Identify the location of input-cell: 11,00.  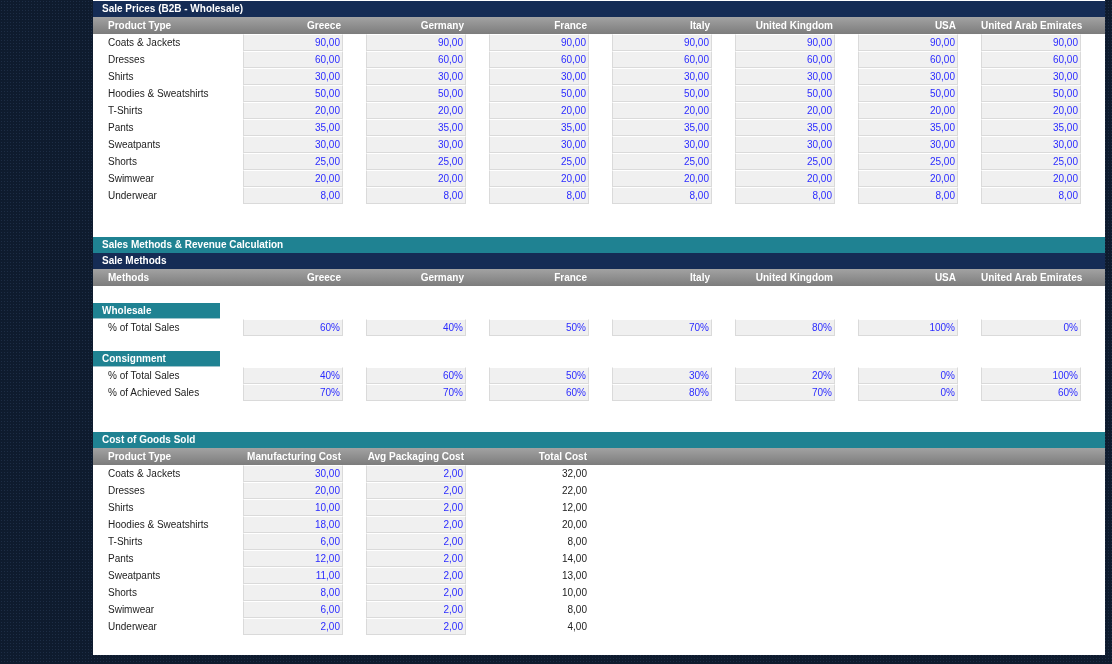
(293, 575).